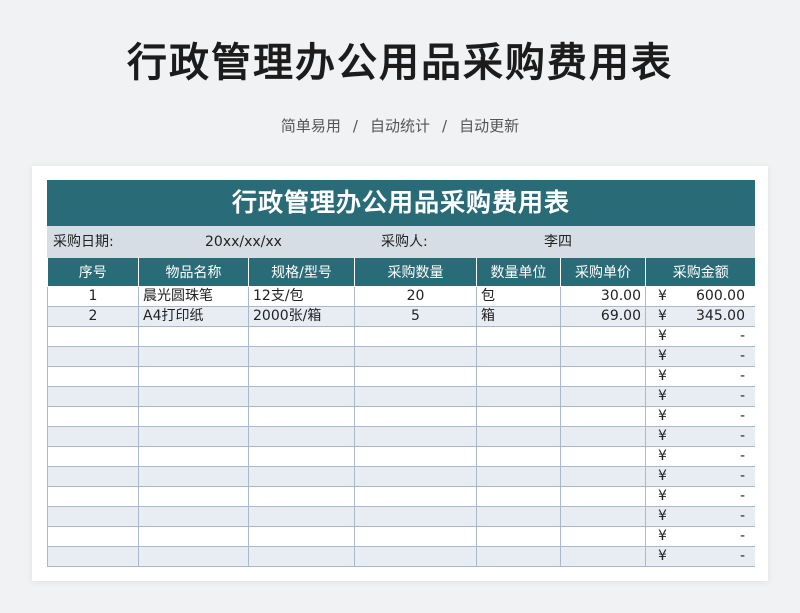 This screenshot has height=613, width=800. Describe the element at coordinates (700, 296) in the screenshot. I see `cell-amount: ¥600.00` at that location.